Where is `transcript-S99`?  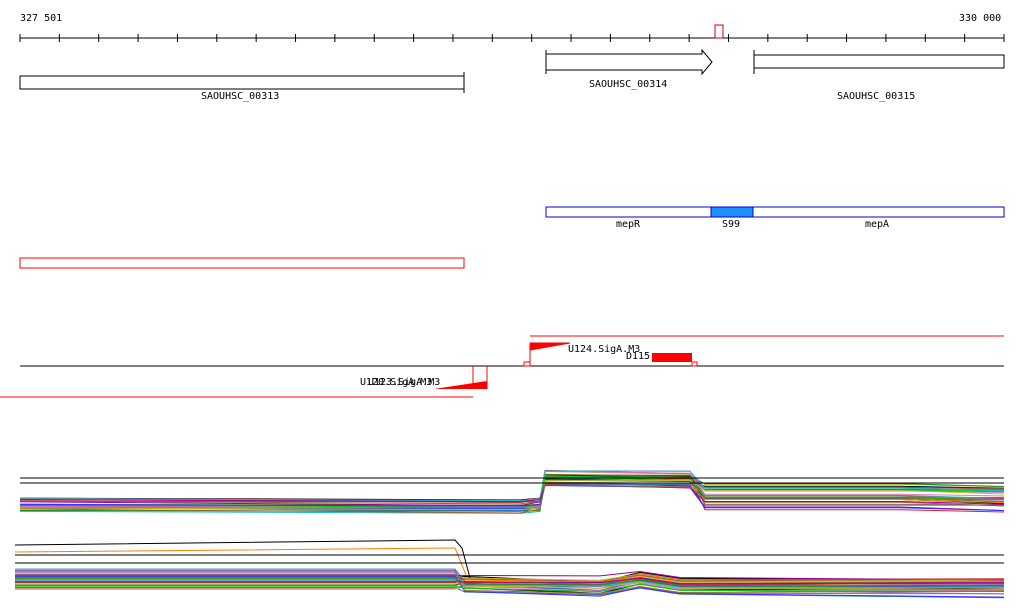
transcript-S99 is located at coordinates (732, 212).